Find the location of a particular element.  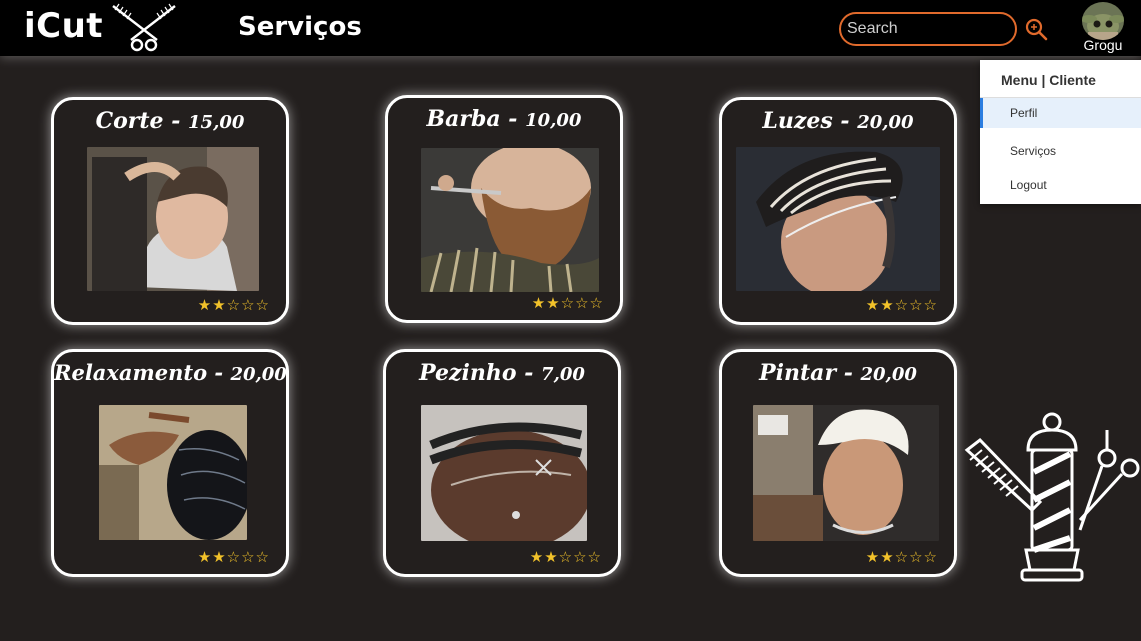

menu-item-logout: Logout is located at coordinates (1060, 185).